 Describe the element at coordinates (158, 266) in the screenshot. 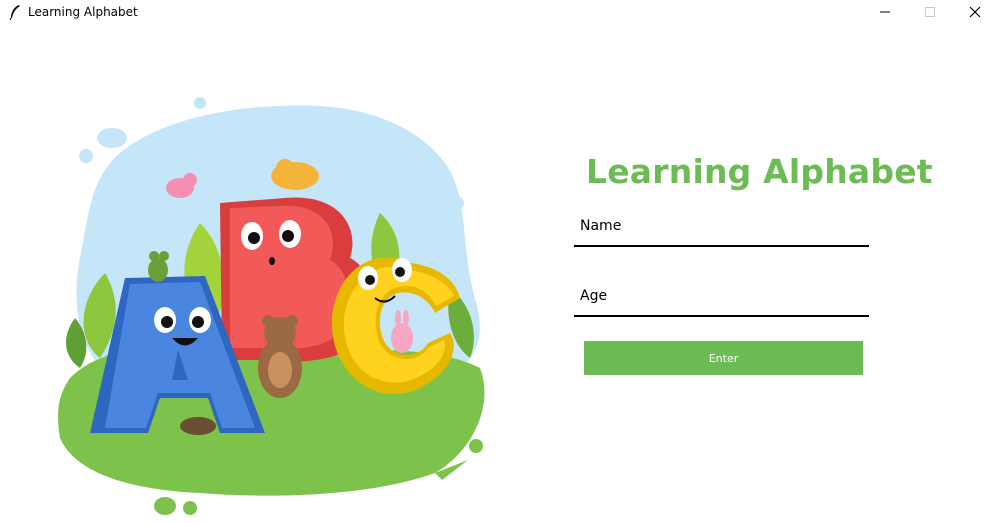

I see `frog` at that location.